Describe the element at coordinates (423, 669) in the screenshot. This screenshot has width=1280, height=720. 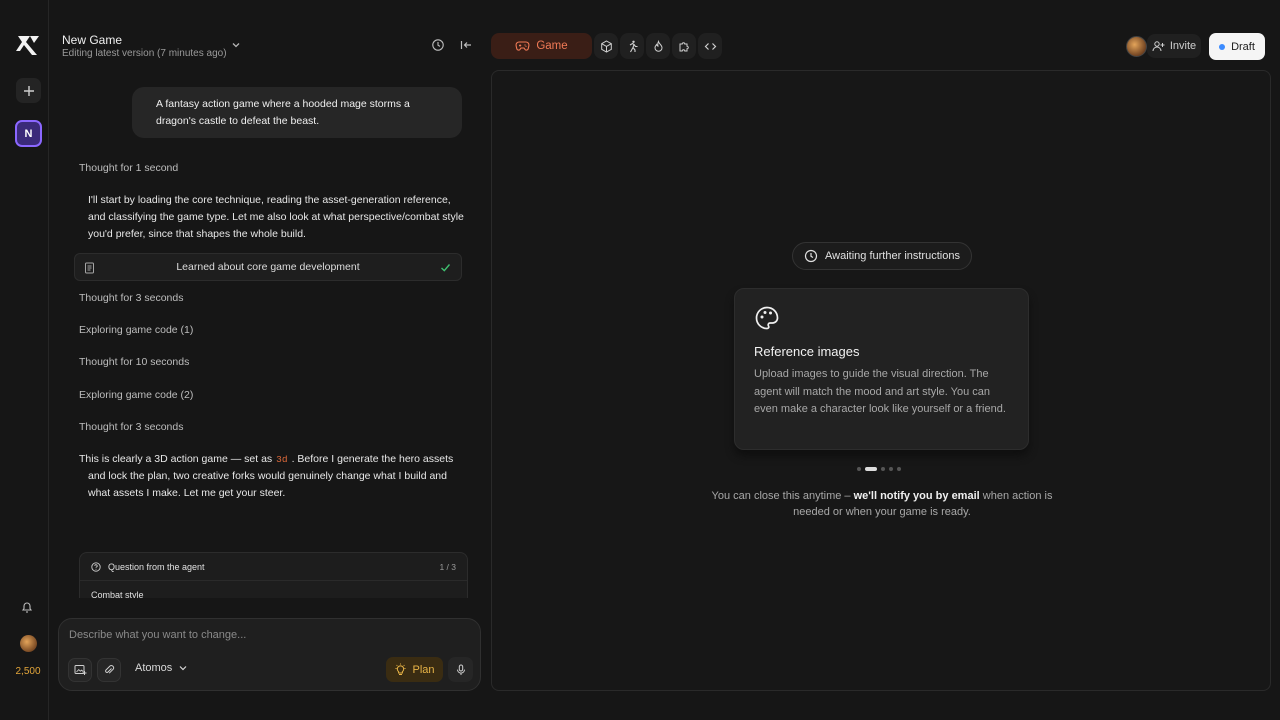
I see `plan-label: Plan` at that location.